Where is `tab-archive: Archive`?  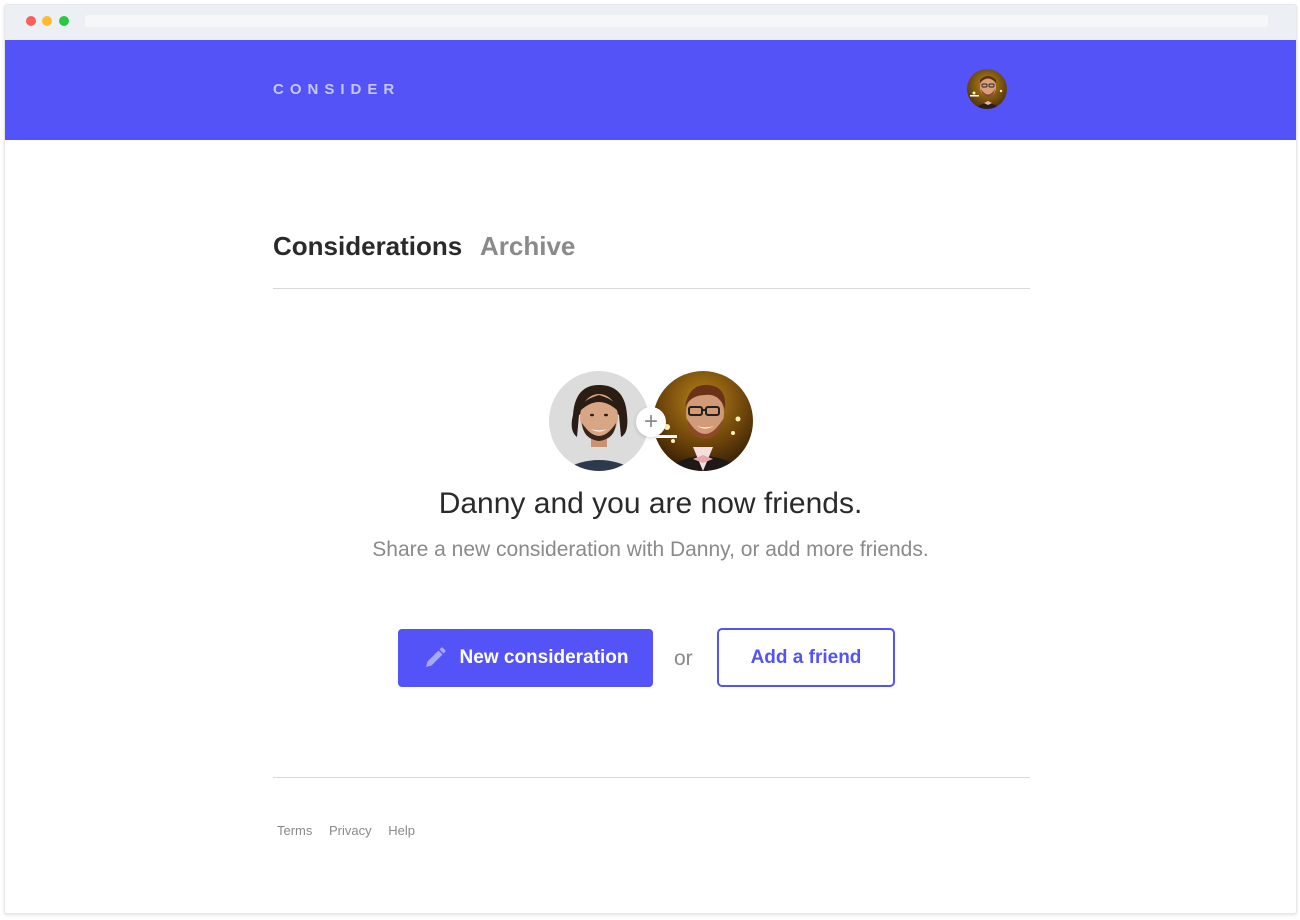 tab-archive: Archive is located at coordinates (527, 246).